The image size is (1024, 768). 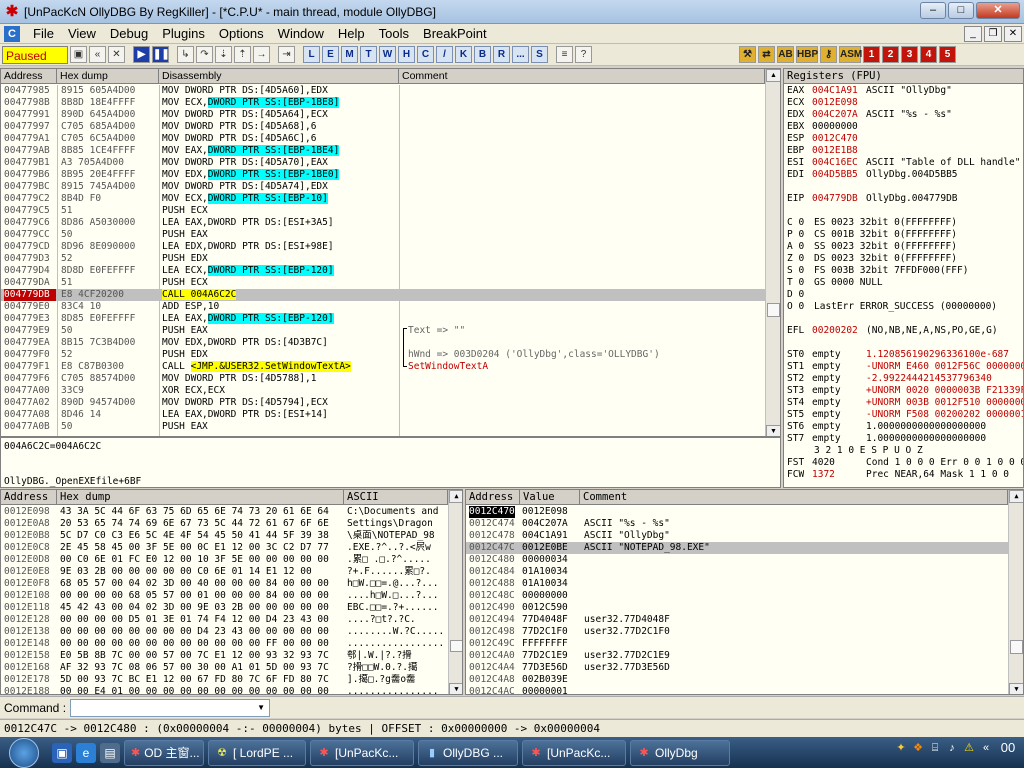 I want to click on bookmark-1-button: 1, so click(x=871, y=54).